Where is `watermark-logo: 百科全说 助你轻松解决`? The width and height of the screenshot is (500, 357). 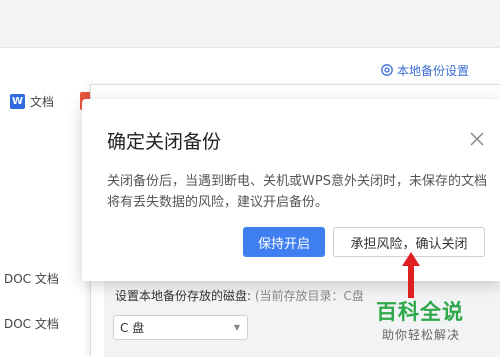 watermark-logo: 百科全说 助你轻松解决 is located at coordinates (438, 325).